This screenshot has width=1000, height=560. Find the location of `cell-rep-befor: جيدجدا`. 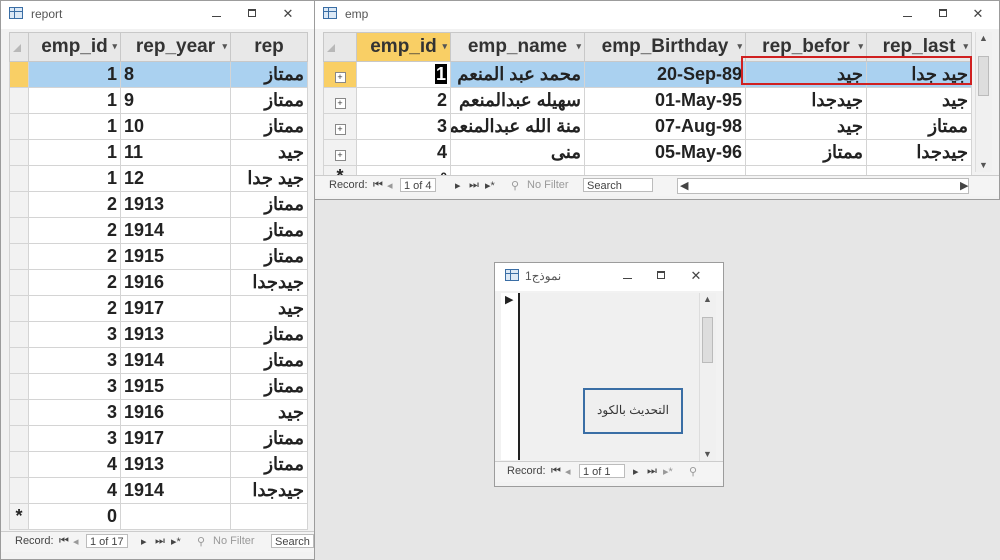

cell-rep-befor: جيدجدا is located at coordinates (806, 100).